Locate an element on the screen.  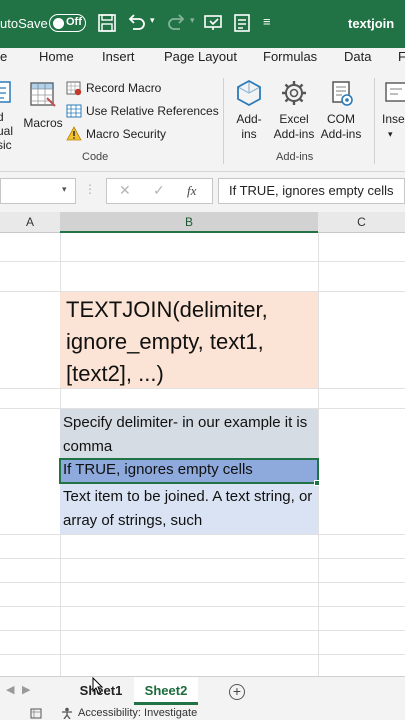
visual-basic-label-2: ual is located at coordinates (7, 131).